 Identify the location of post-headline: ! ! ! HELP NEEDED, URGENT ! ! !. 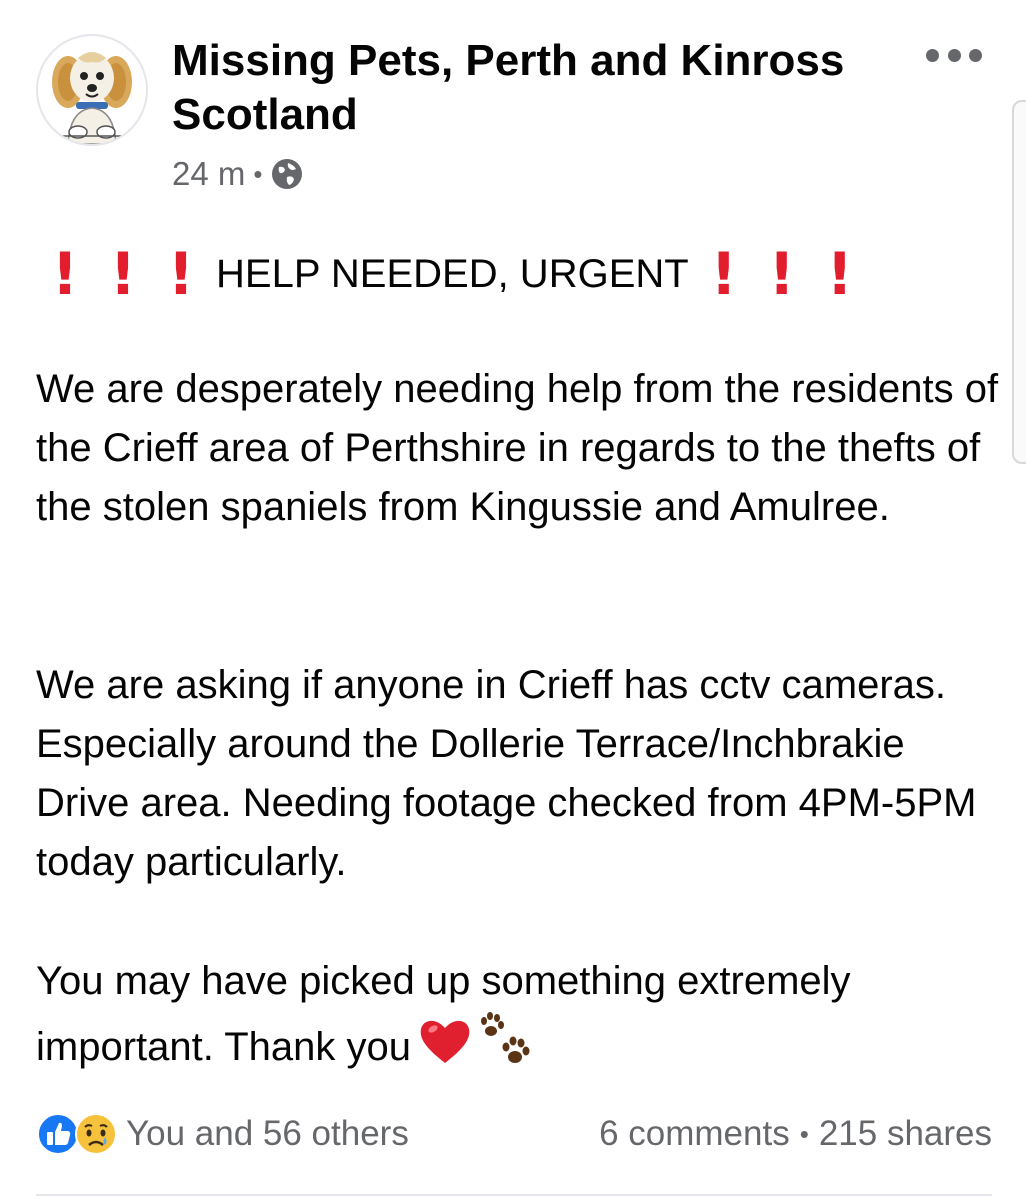
(452, 274).